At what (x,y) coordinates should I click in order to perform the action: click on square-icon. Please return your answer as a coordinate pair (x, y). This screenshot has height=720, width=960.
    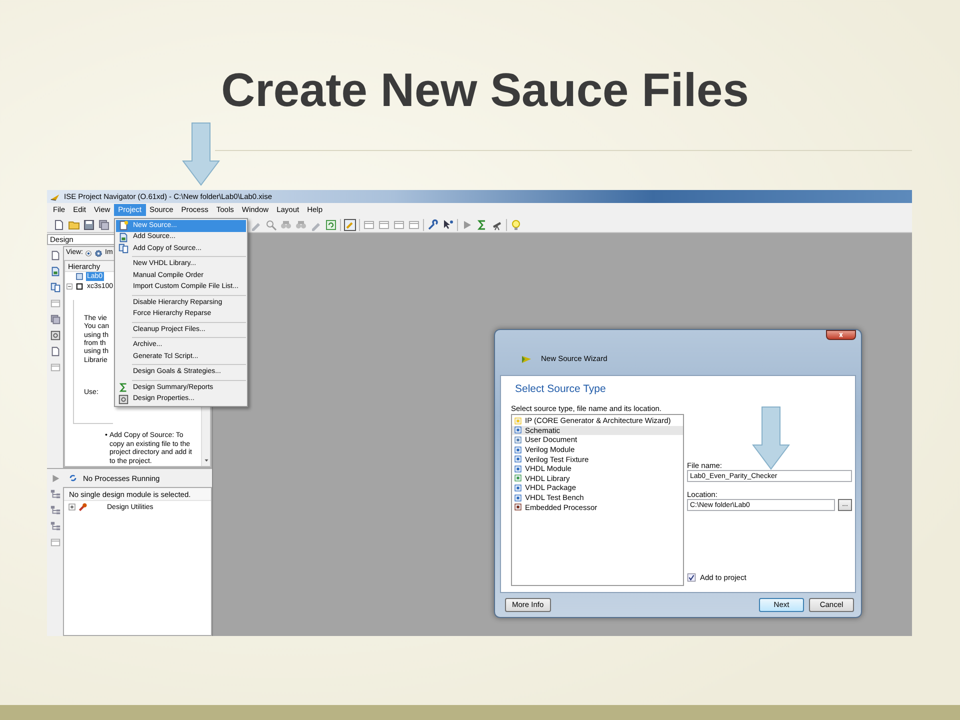
    Looking at the image, I should click on (79, 287).